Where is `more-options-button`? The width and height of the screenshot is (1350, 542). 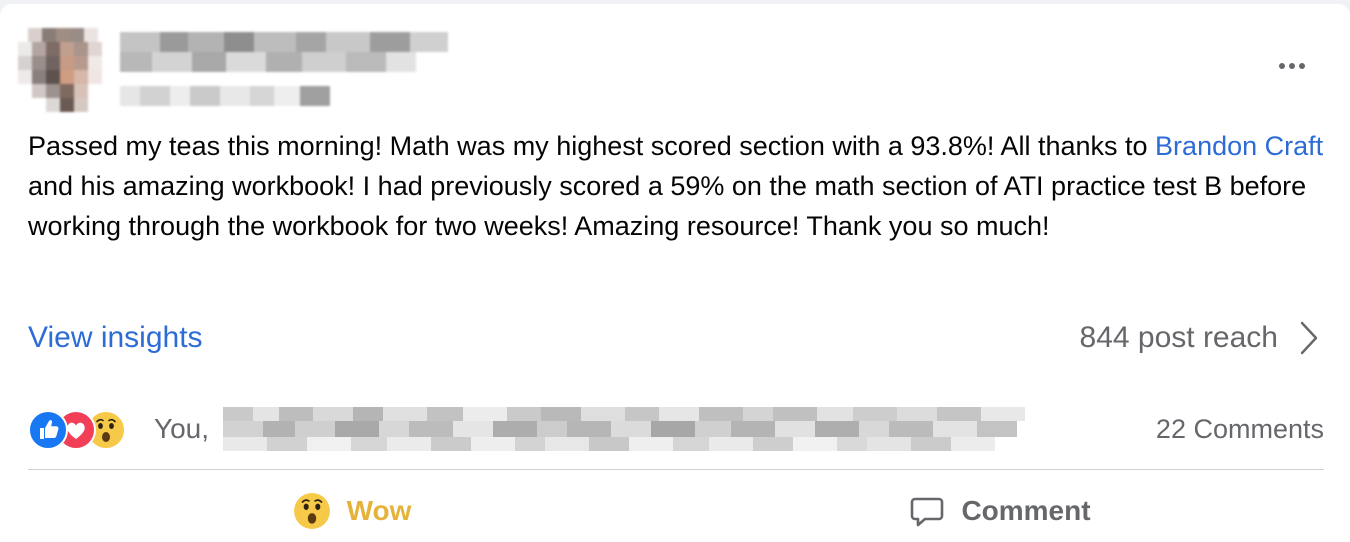 more-options-button is located at coordinates (1292, 66).